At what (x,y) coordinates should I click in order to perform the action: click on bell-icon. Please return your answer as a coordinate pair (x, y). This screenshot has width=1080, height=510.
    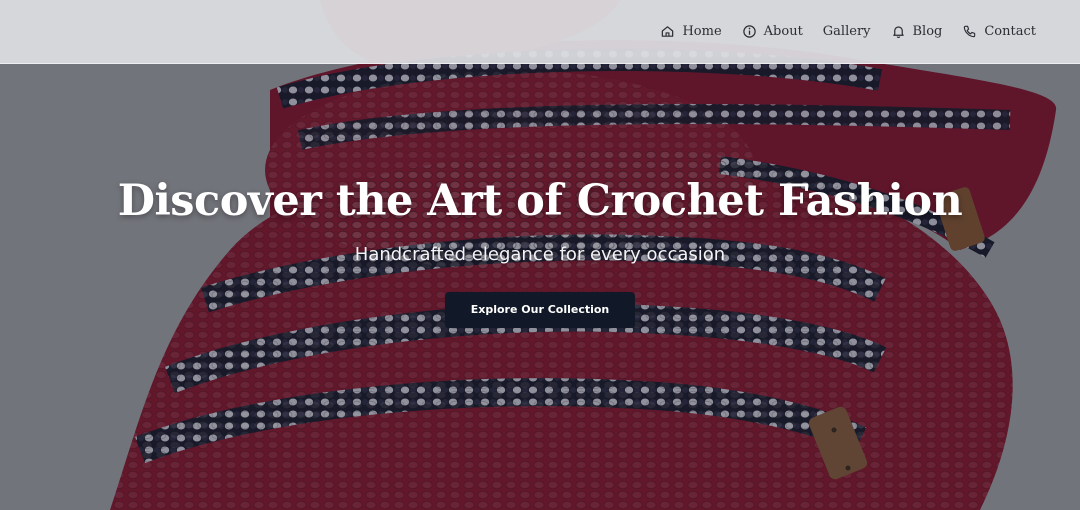
    Looking at the image, I should click on (898, 31).